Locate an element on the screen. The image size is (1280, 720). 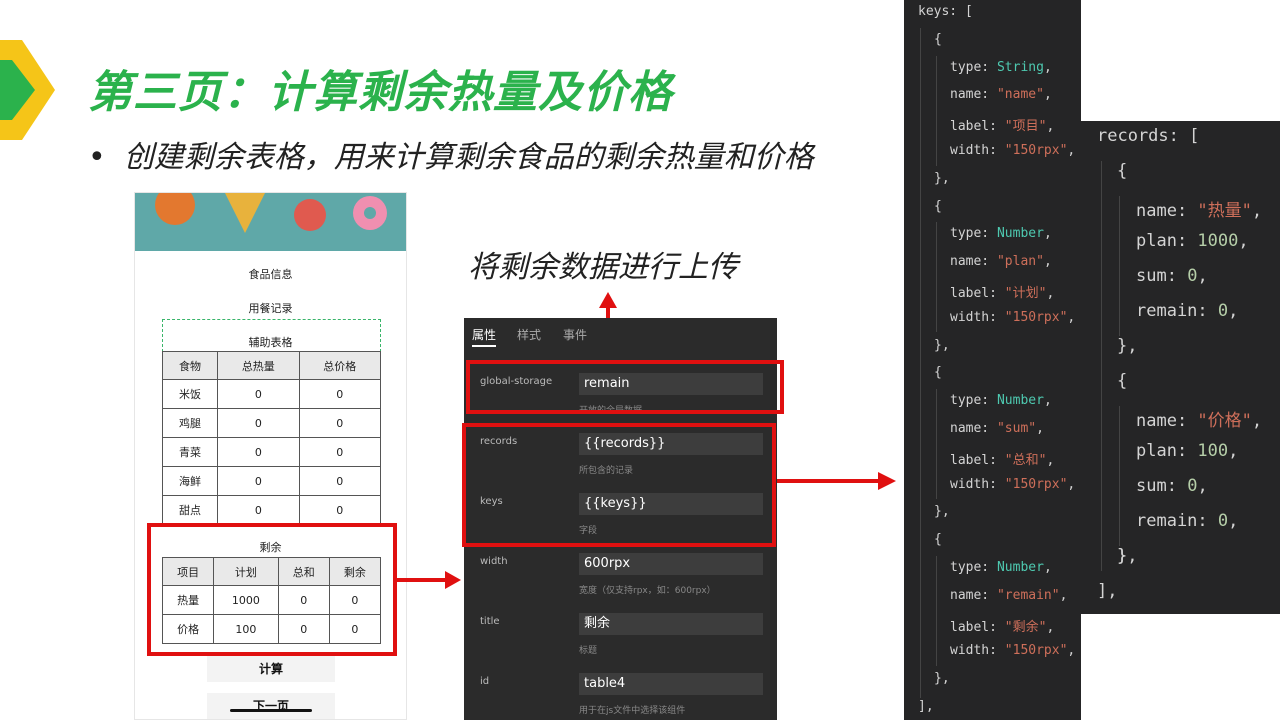
table-row: 鸡腿 0 0 is located at coordinates (271, 423).